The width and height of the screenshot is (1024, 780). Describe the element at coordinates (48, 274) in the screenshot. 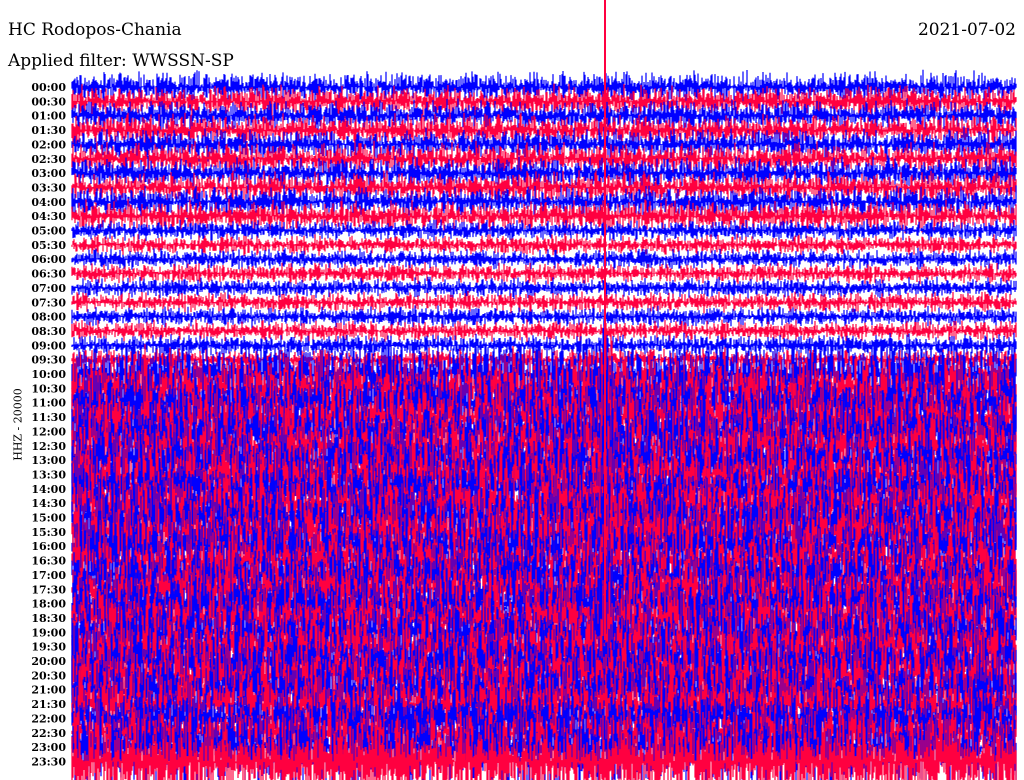

I see `trace-label: 06:30` at that location.